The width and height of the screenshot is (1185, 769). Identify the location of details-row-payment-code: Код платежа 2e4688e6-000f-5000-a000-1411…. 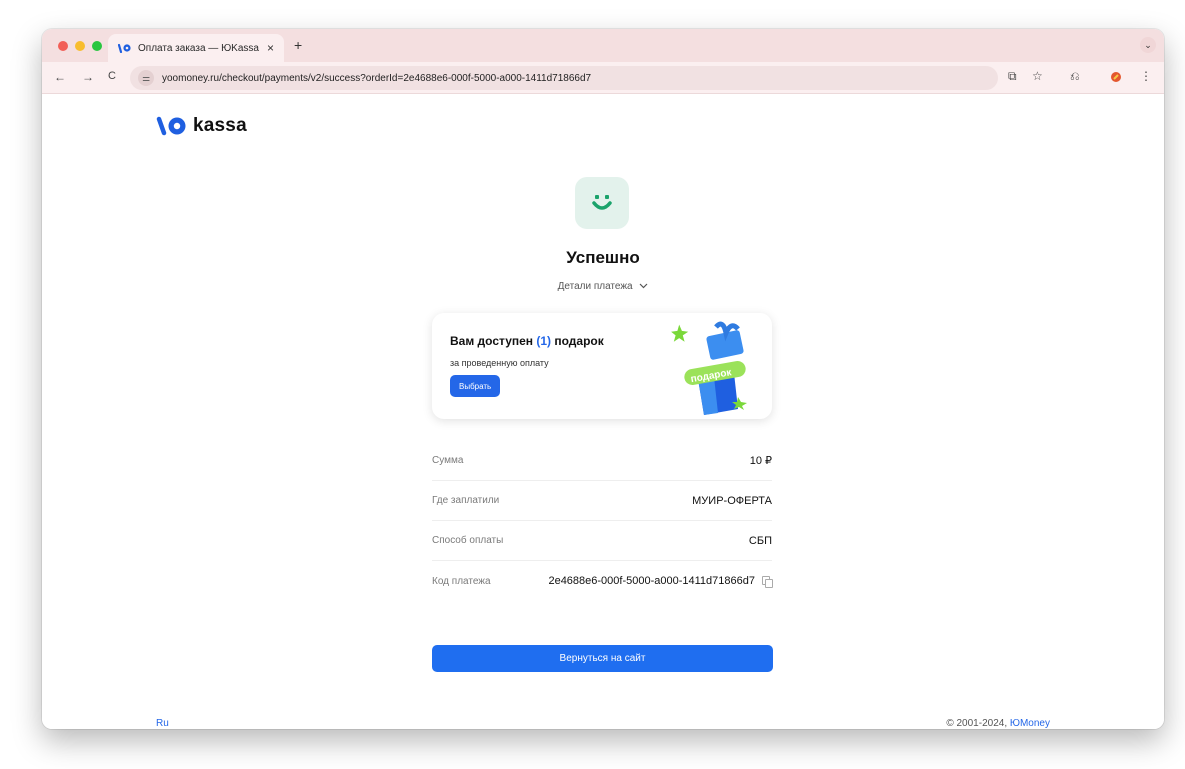
(602, 581).